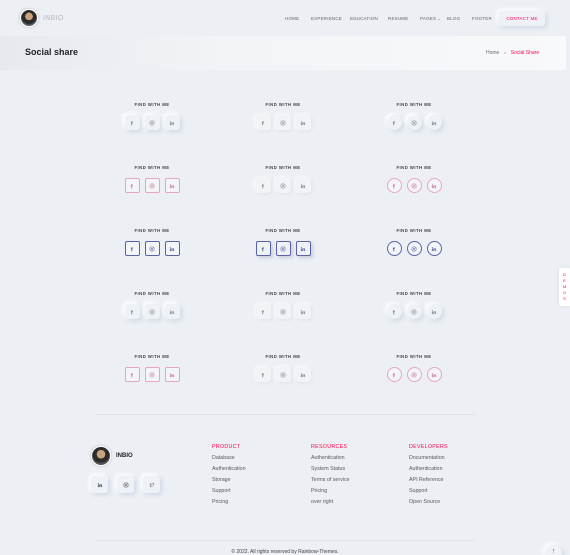  I want to click on footer-link: Database, so click(229, 460).